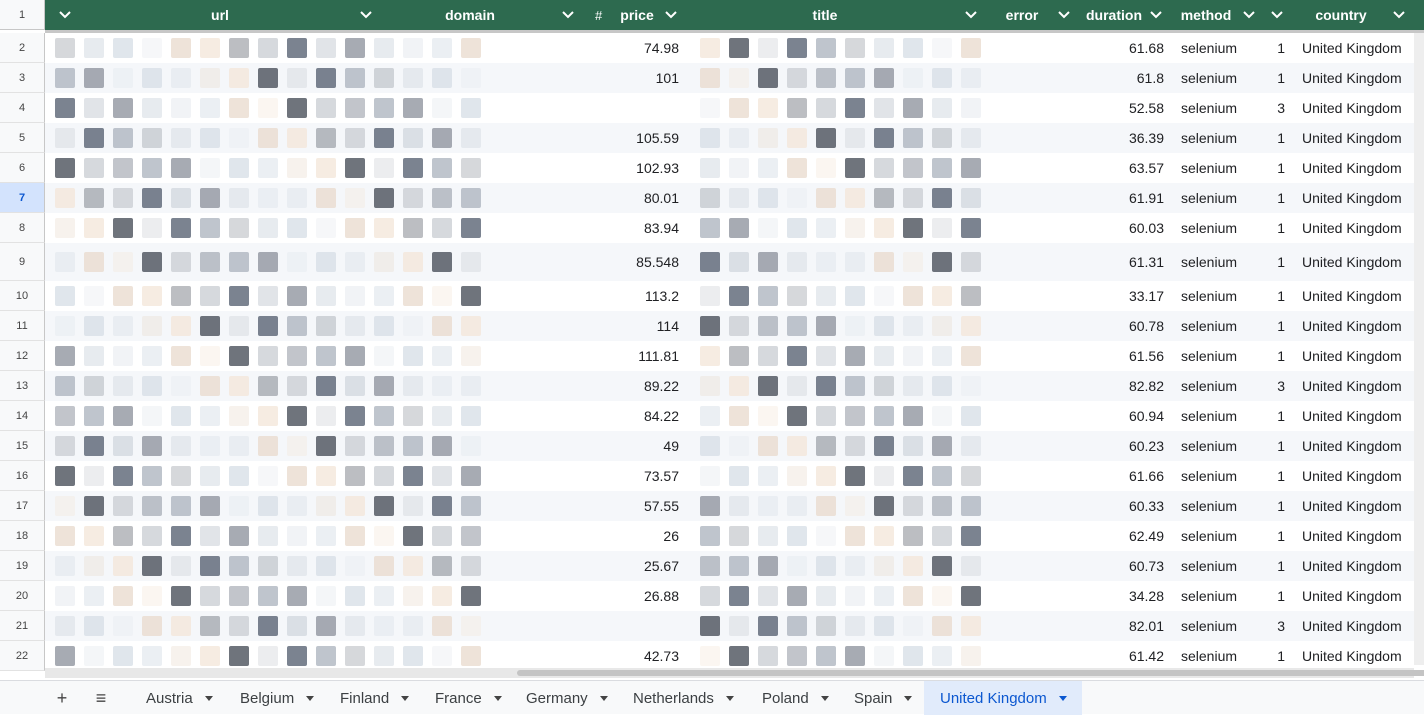 The width and height of the screenshot is (1424, 715). I want to click on price-cell: 111.81, so click(612, 356).